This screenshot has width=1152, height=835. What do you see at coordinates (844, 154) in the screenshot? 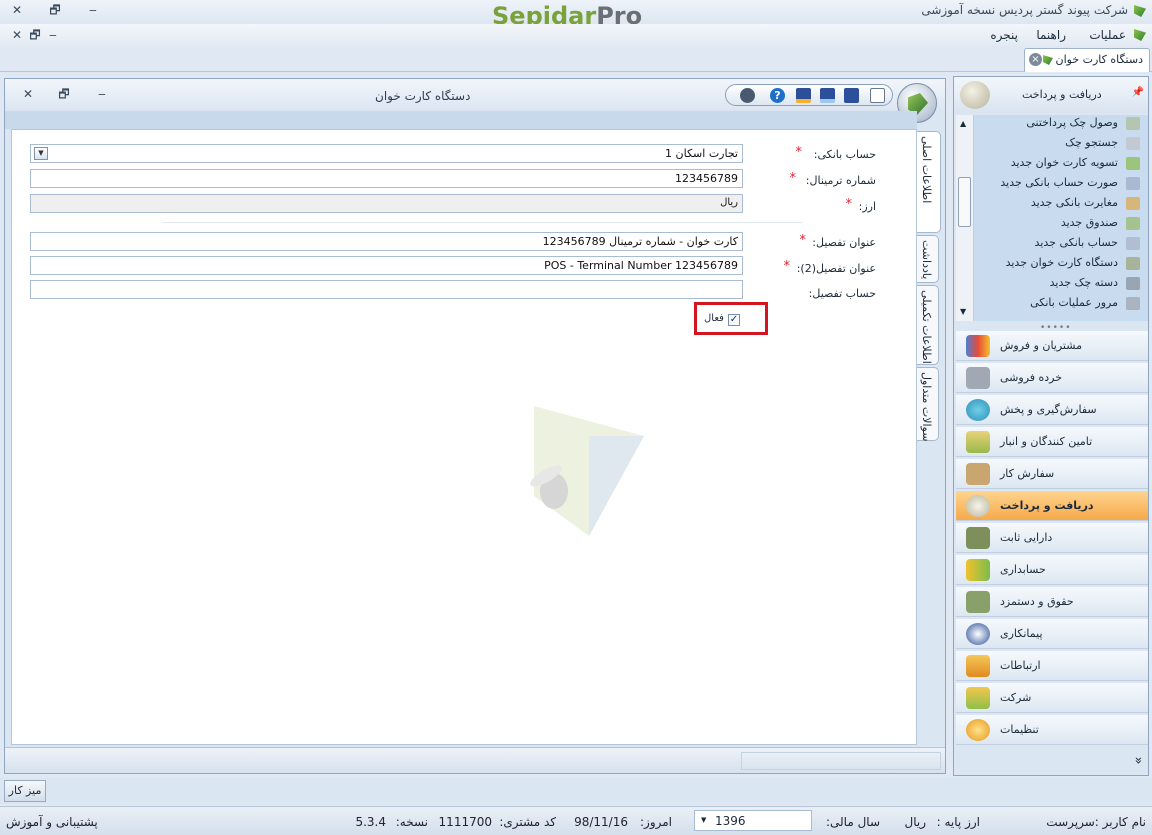
I see `bank-account-label: حساب بانکی:` at bounding box center [844, 154].